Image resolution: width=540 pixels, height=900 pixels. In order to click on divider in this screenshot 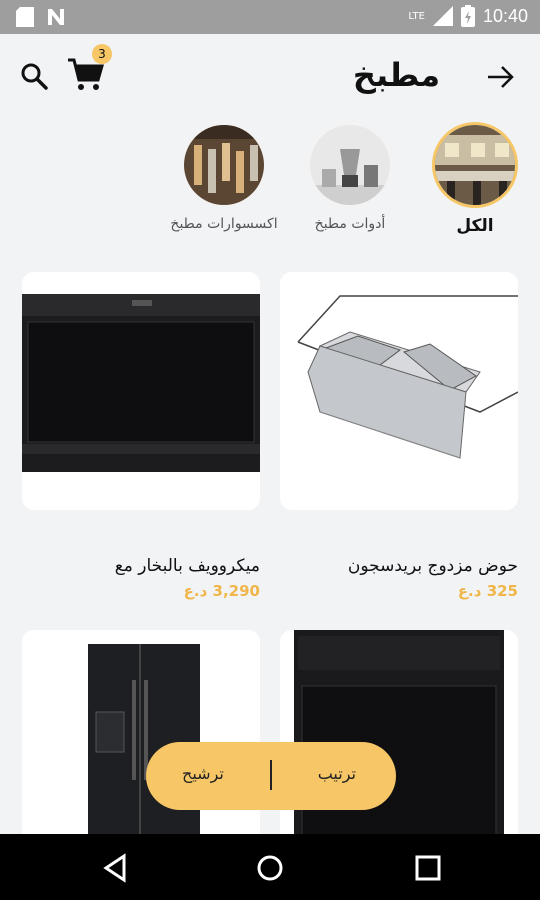, I will do `click(271, 775)`.